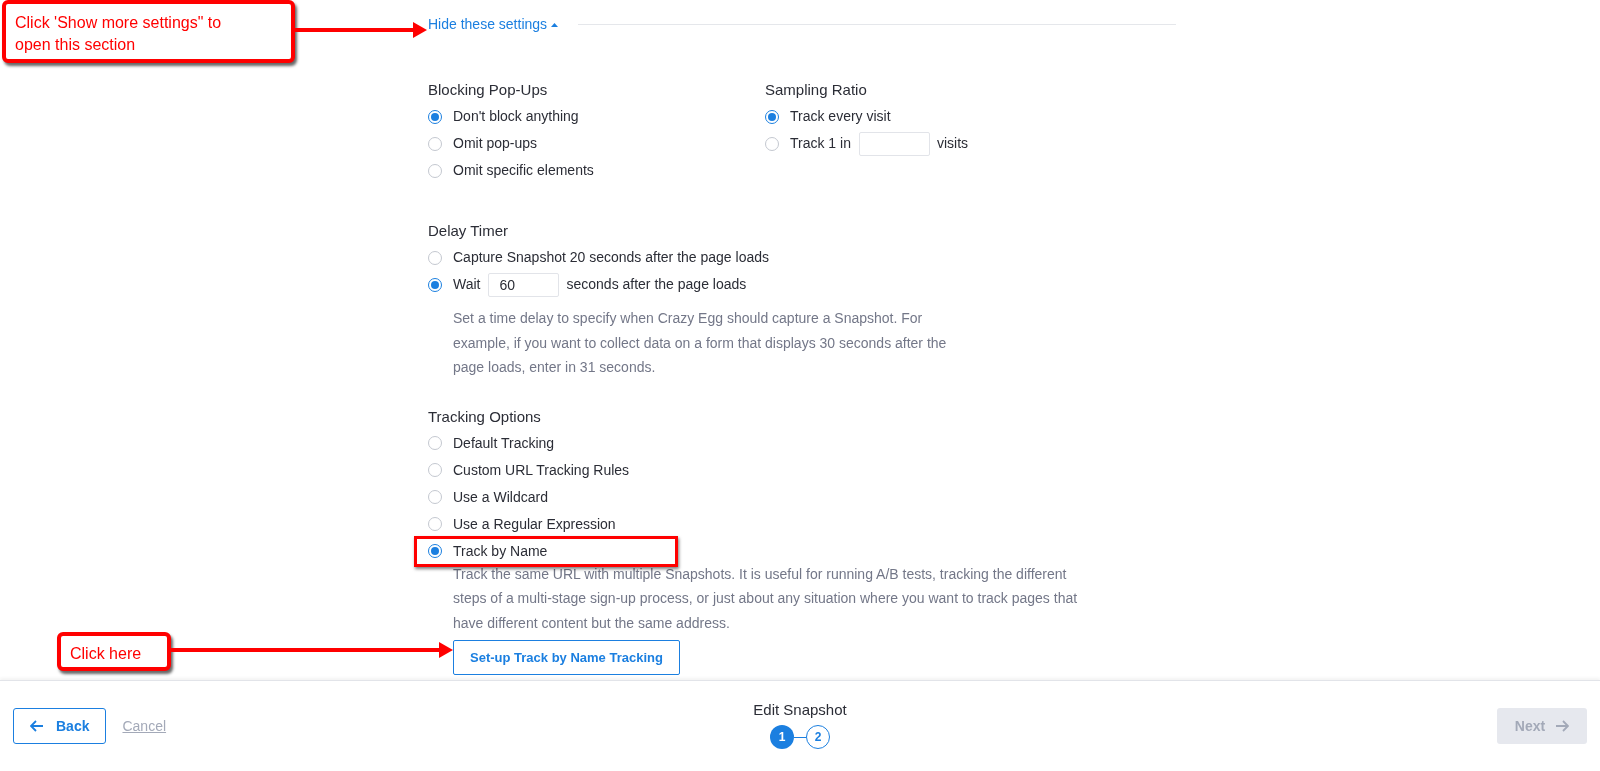 The width and height of the screenshot is (1600, 771). Describe the element at coordinates (485, 416) in the screenshot. I see `section-title: Tracking Options` at that location.